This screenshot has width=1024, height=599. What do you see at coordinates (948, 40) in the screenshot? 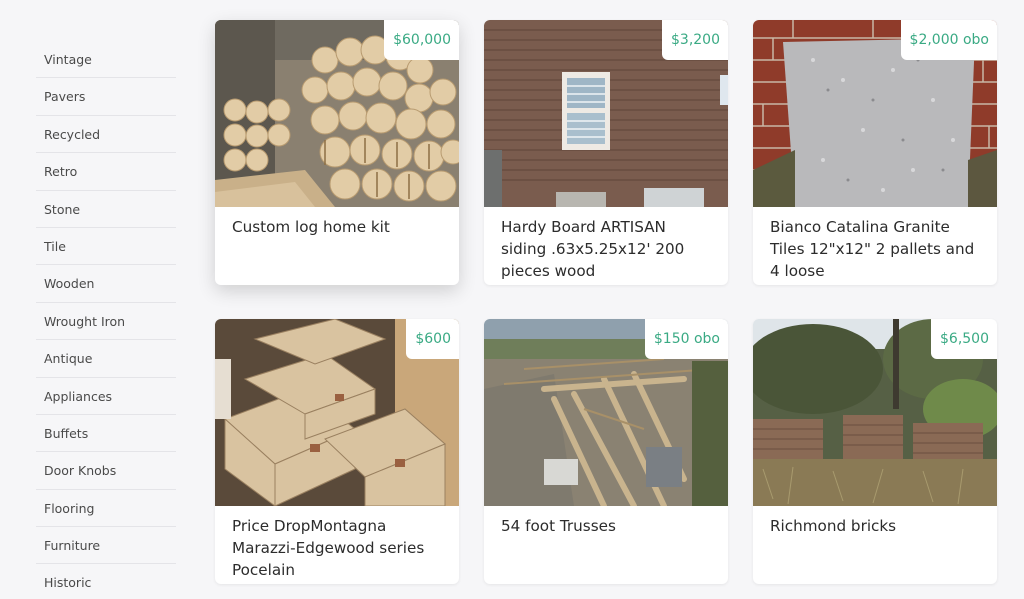
I see `price-badge: $2,000 obo` at bounding box center [948, 40].